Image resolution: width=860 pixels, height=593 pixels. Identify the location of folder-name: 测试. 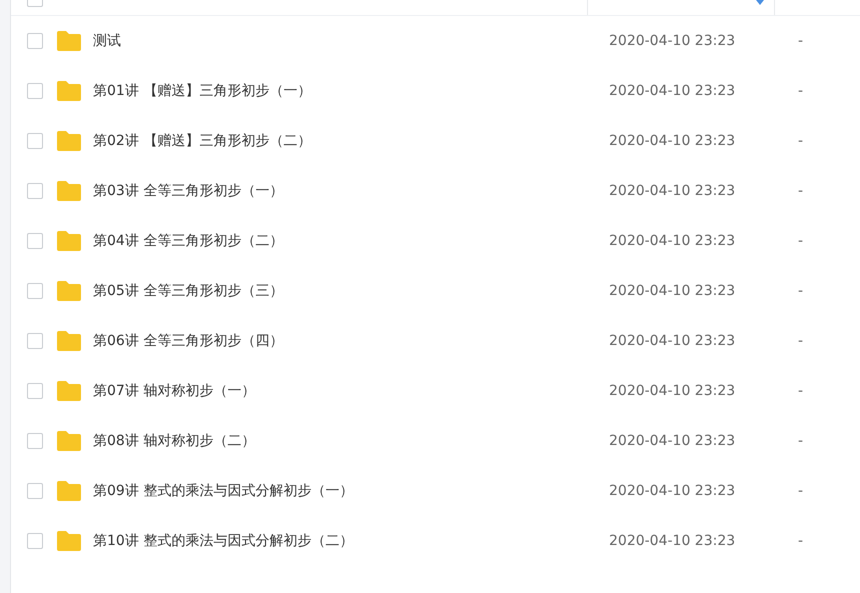
(351, 41).